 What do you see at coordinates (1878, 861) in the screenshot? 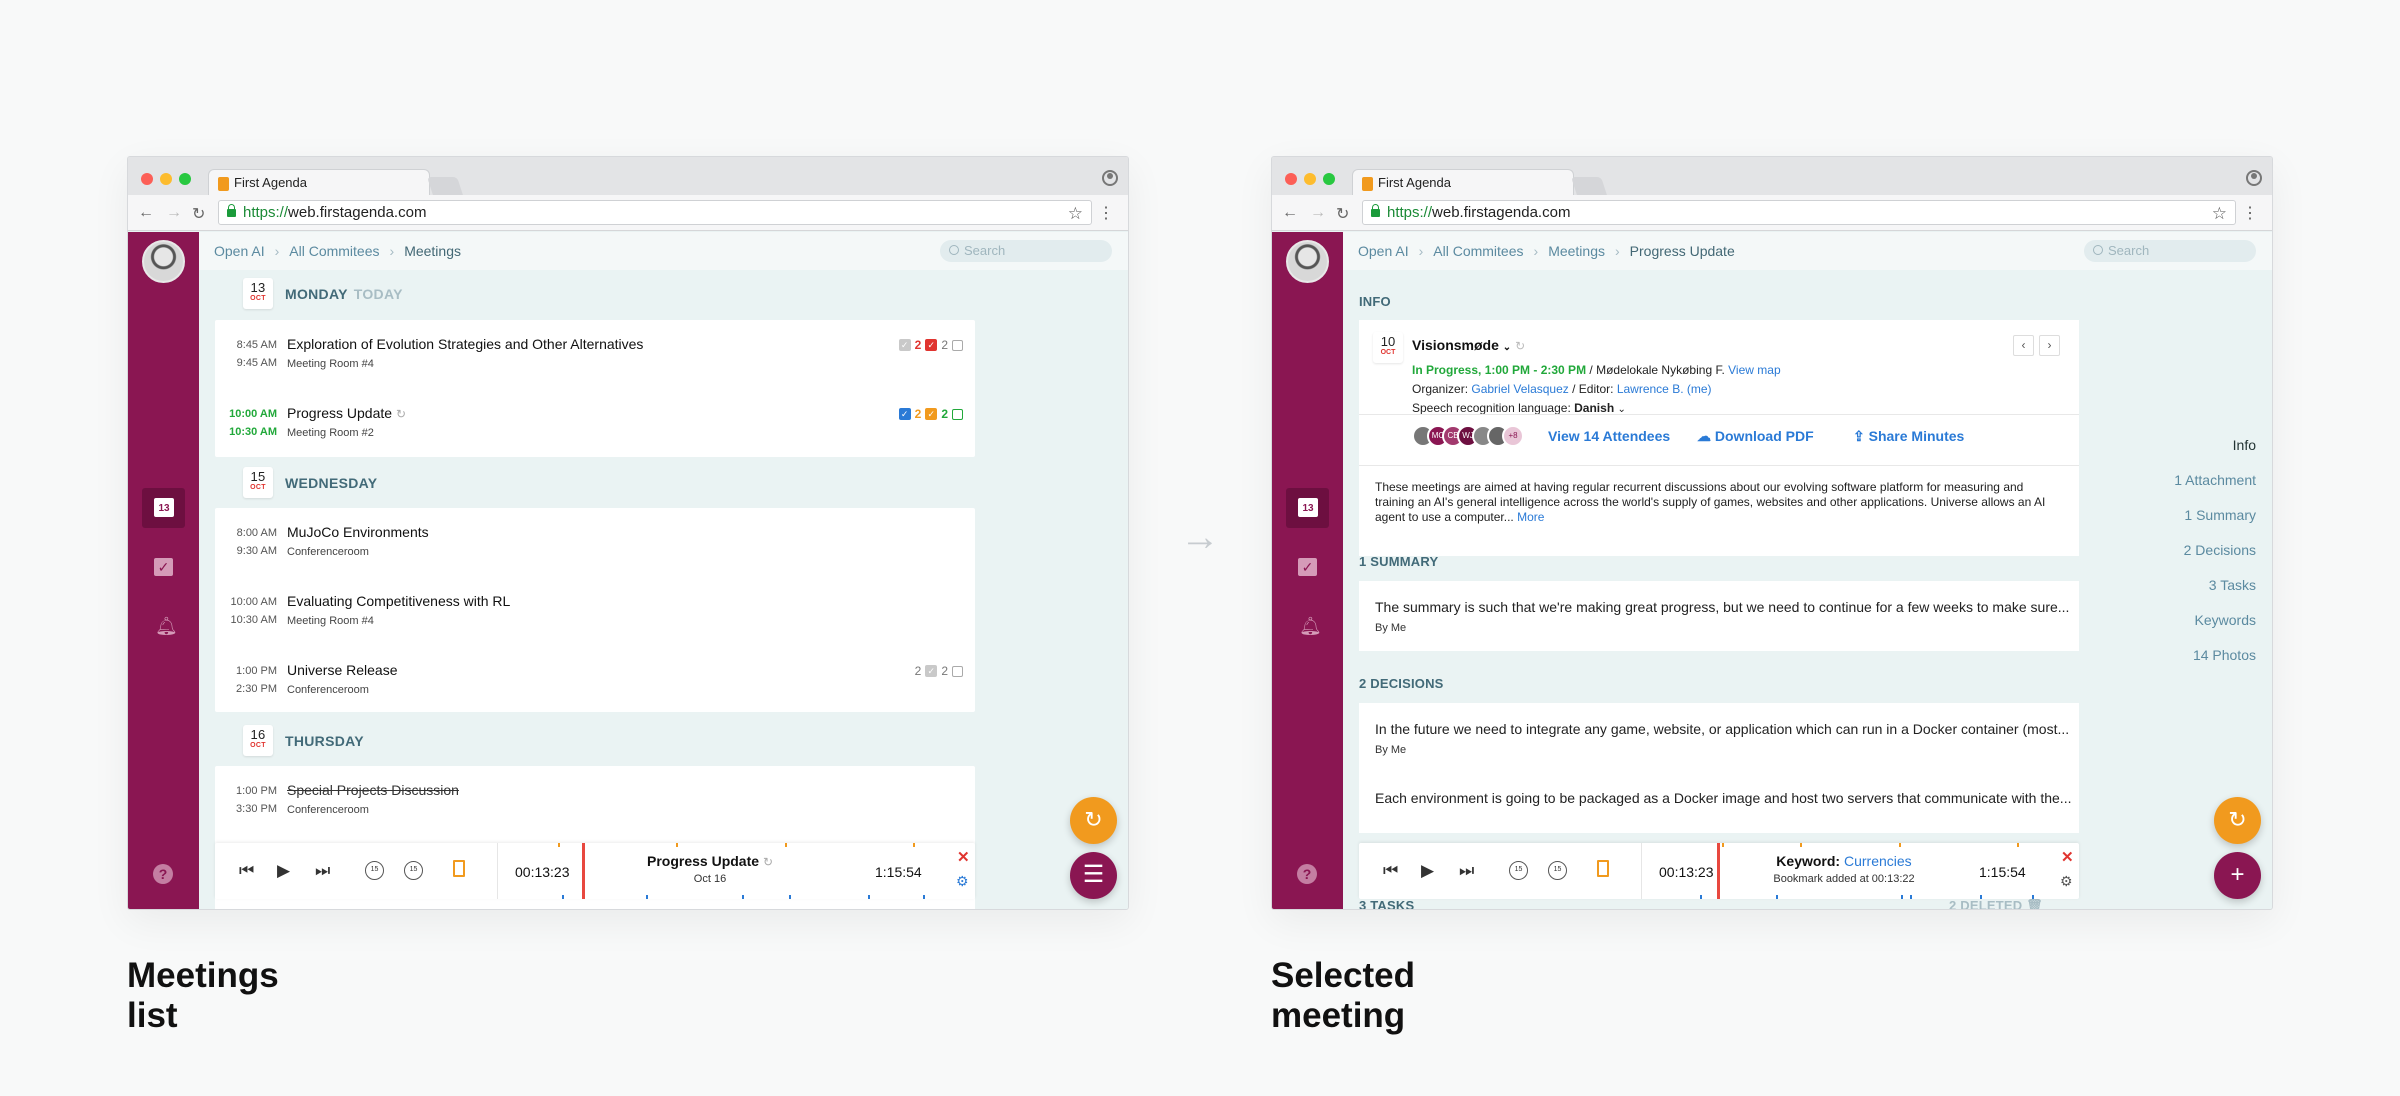
I see `keyword-link: Currencies` at bounding box center [1878, 861].